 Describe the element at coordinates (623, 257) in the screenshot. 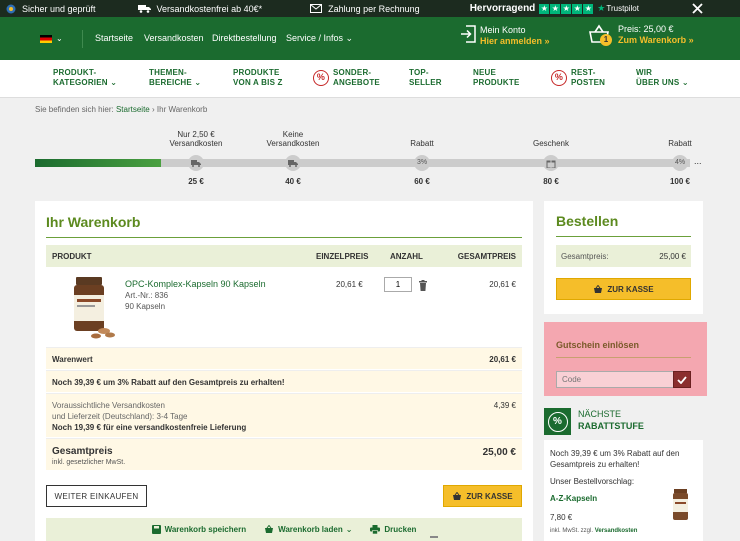

I see `order-panel: Bestellen Gesamtpreis: 25,00 € ZUR KASSE` at that location.